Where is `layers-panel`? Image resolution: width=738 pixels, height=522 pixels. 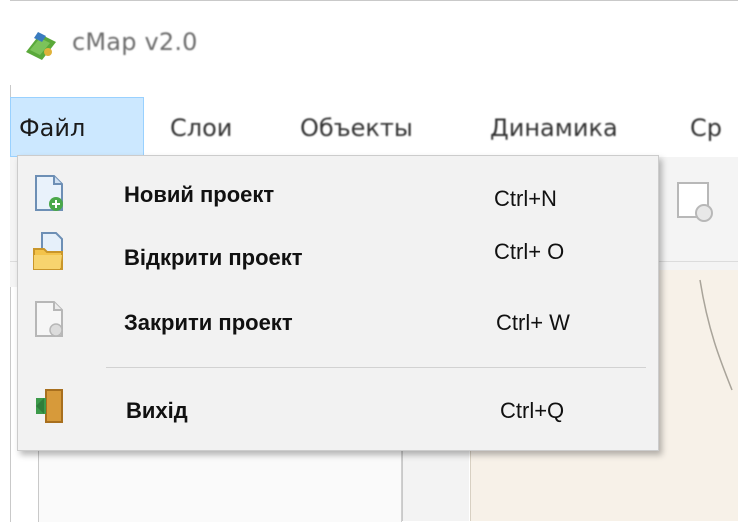 layers-panel is located at coordinates (220, 481).